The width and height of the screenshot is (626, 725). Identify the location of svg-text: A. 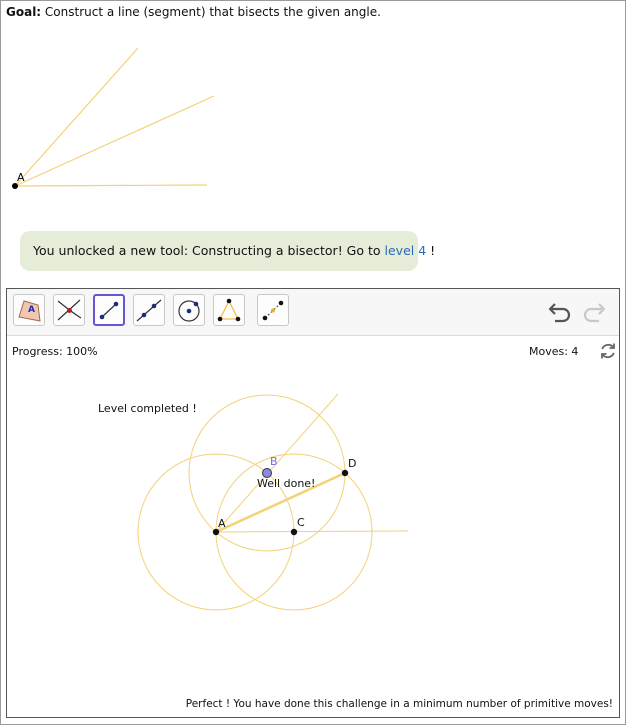
(31, 310).